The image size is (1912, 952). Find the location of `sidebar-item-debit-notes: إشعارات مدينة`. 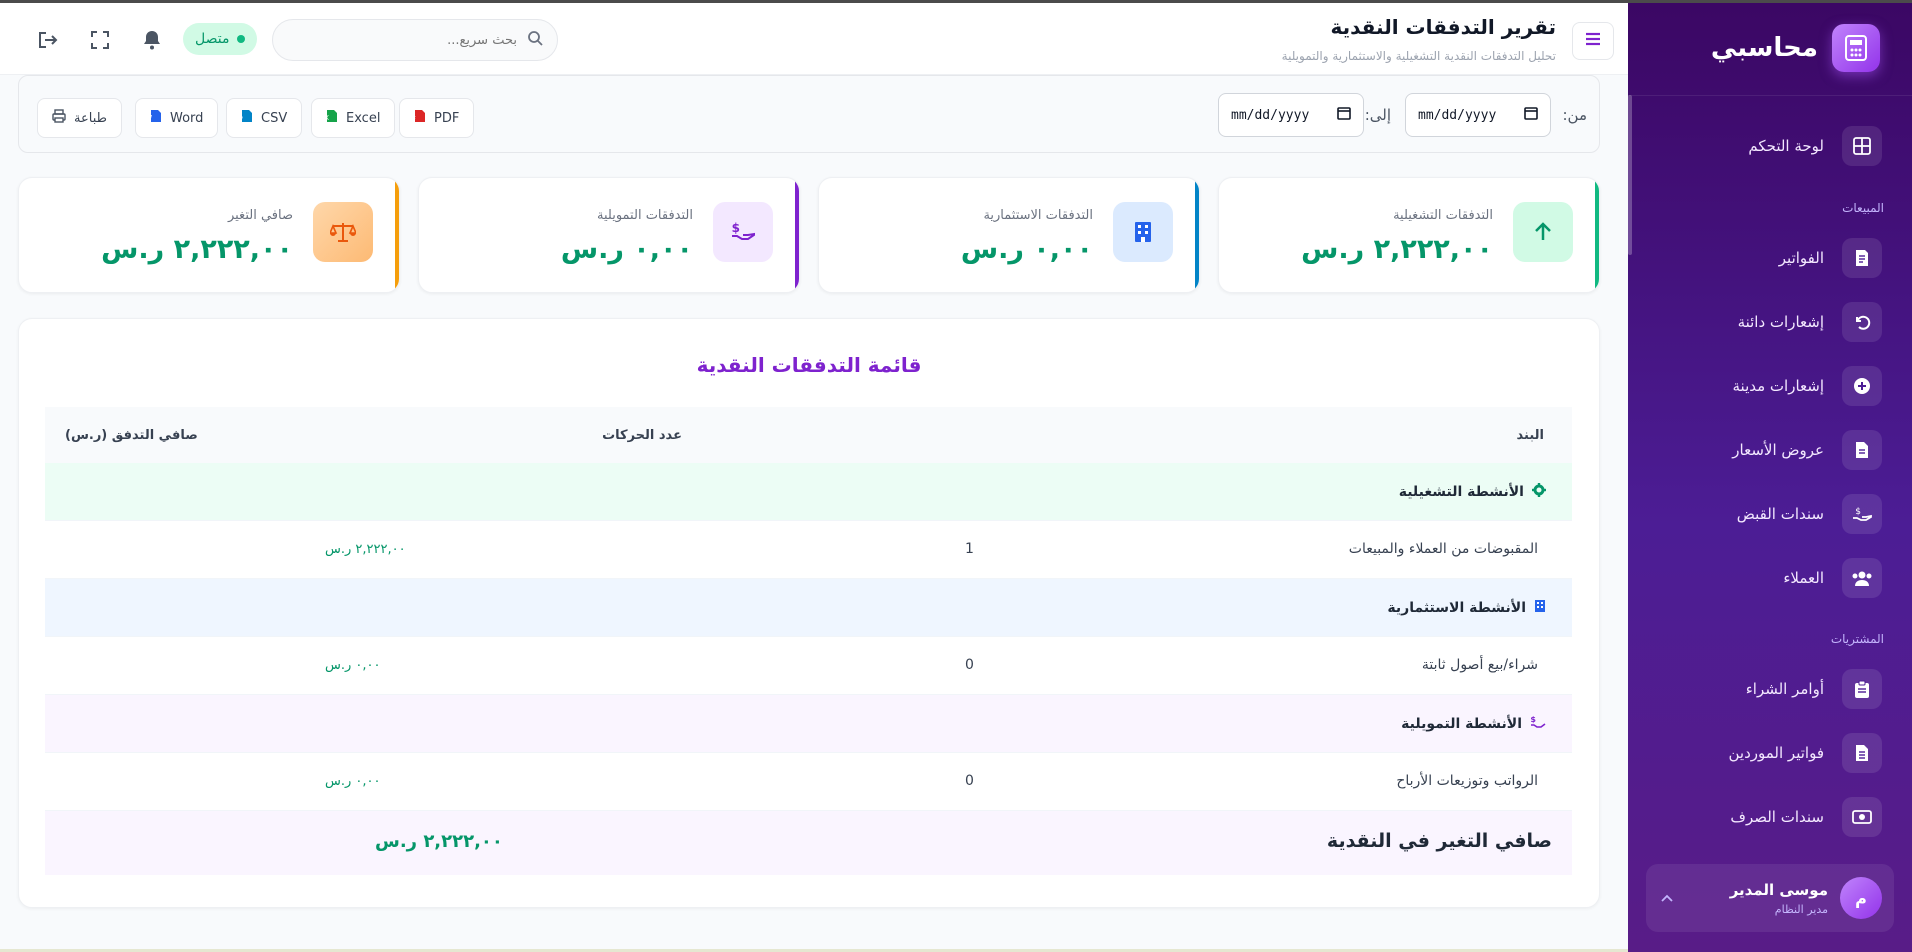

sidebar-item-debit-notes: إشعارات مدينة is located at coordinates (1807, 386).